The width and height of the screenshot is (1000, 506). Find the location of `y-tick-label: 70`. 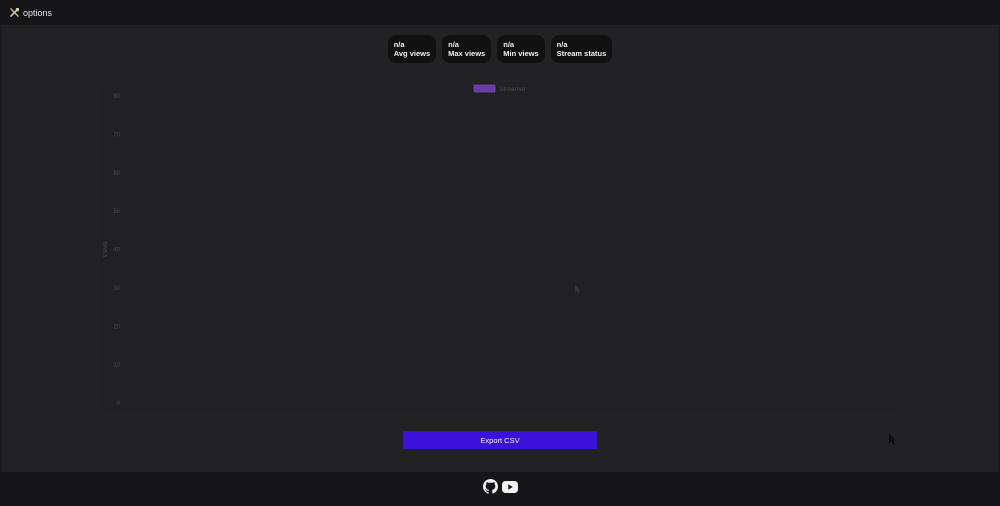

y-tick-label: 70 is located at coordinates (116, 135).